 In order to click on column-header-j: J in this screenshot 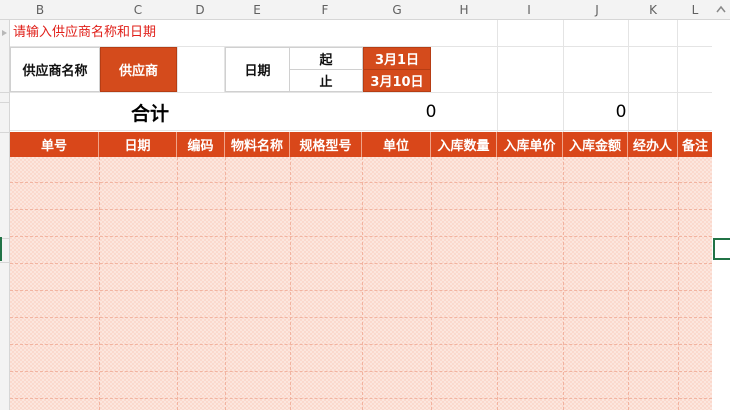, I will do `click(597, 10)`.